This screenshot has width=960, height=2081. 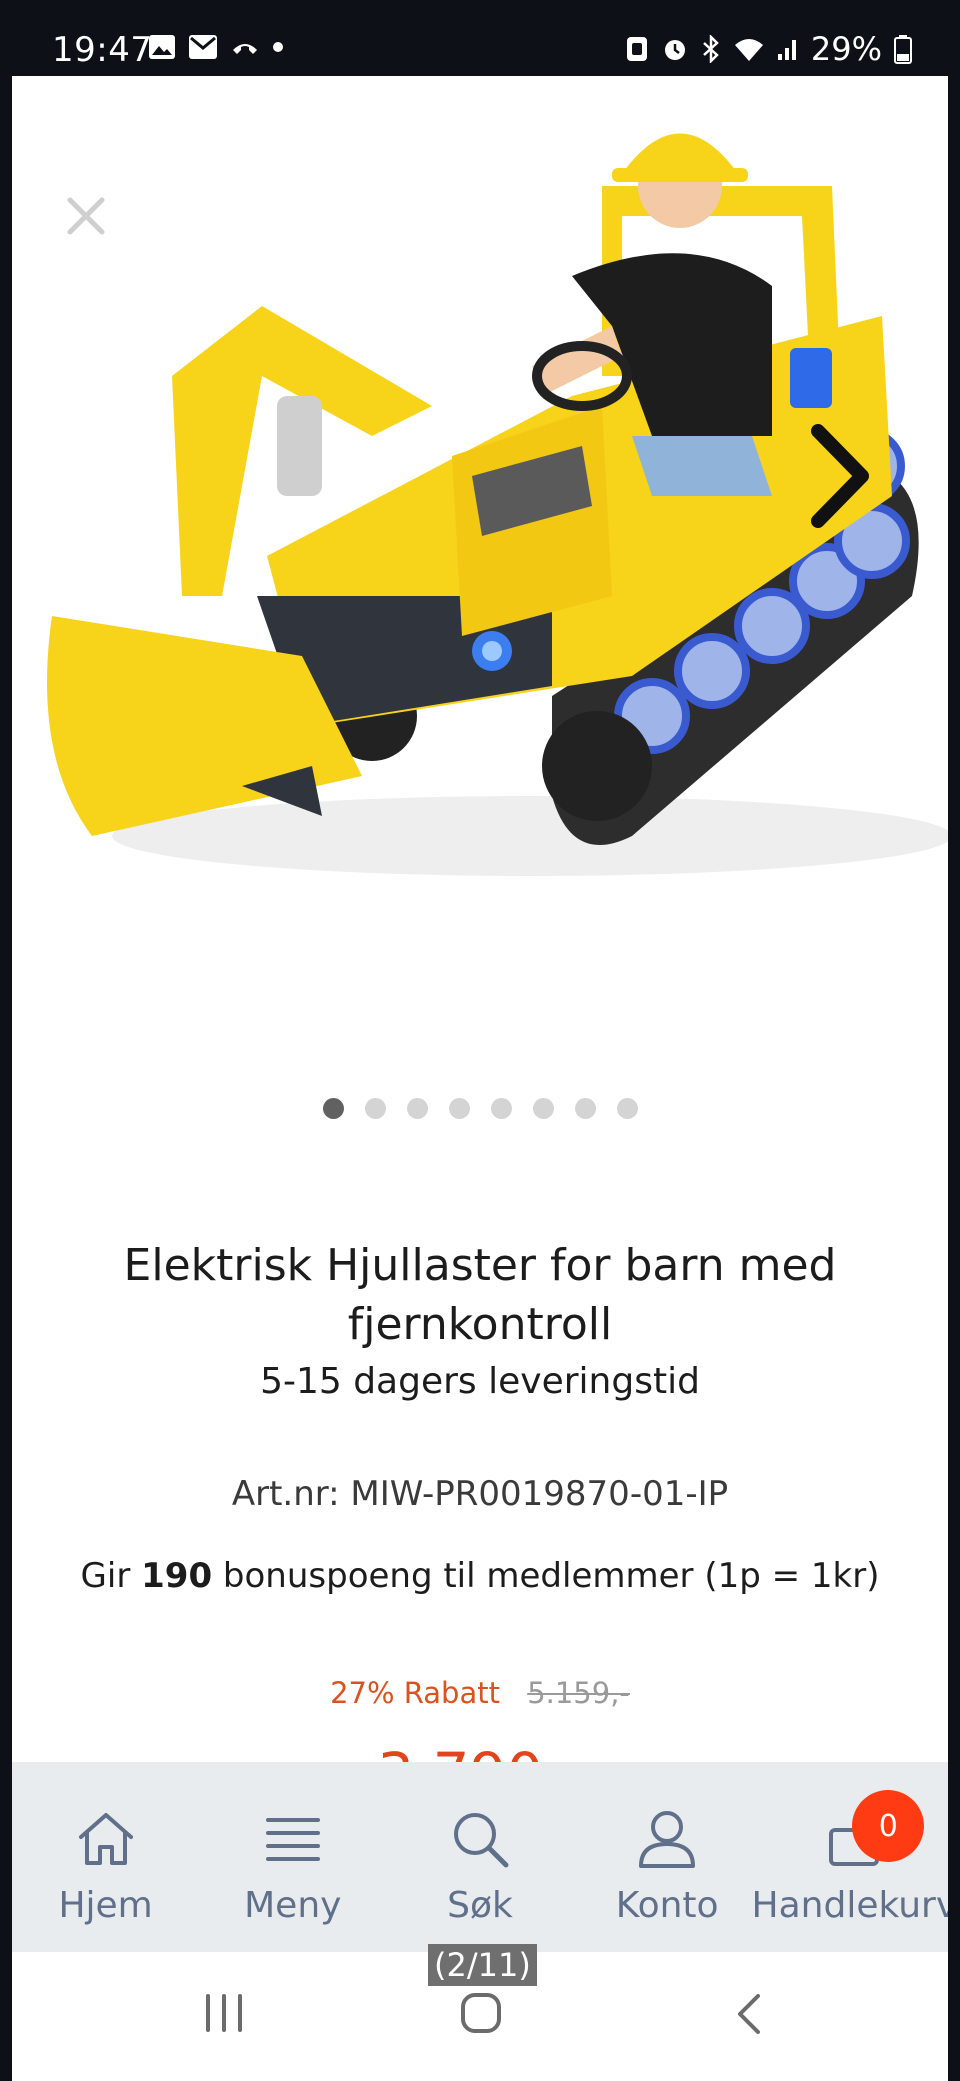 I want to click on discount-row: 27% Rabatt 5.159,-, so click(x=480, y=1693).